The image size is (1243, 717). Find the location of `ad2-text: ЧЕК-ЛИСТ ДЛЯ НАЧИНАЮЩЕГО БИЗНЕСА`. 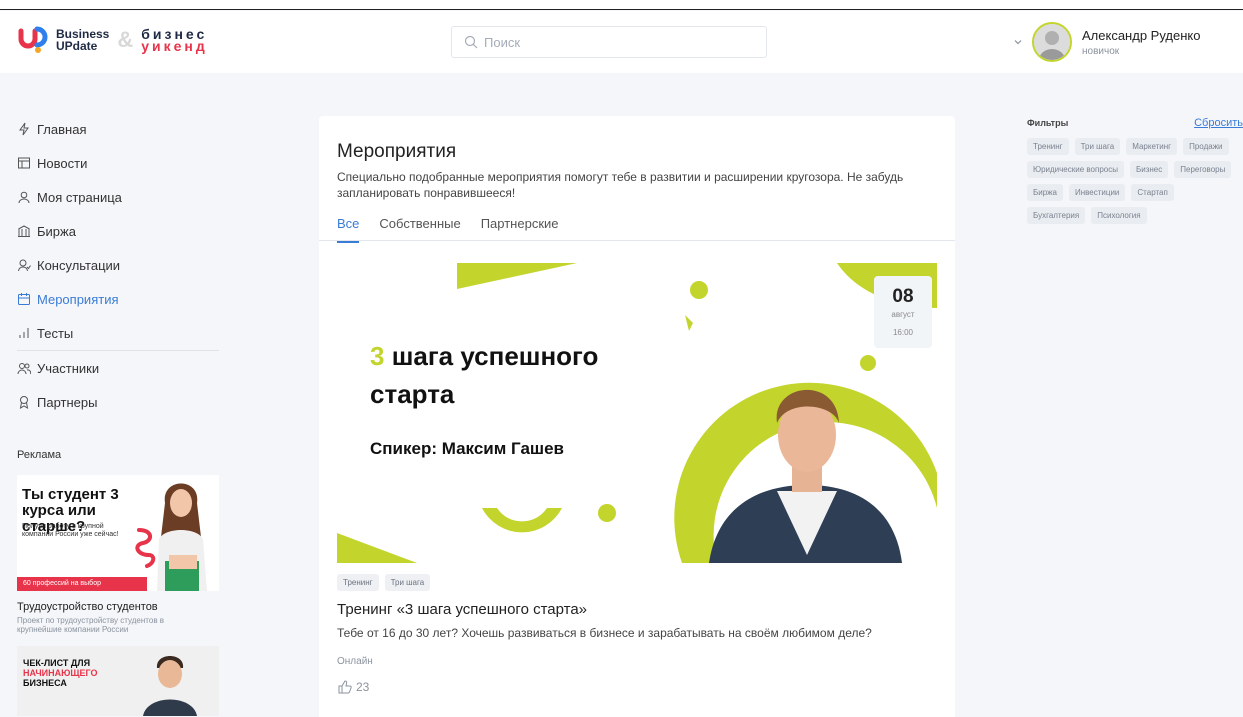

ad2-text: ЧЕК-ЛИСТ ДЛЯ НАЧИНАЮЩЕГО БИЗНЕСА is located at coordinates (60, 673).